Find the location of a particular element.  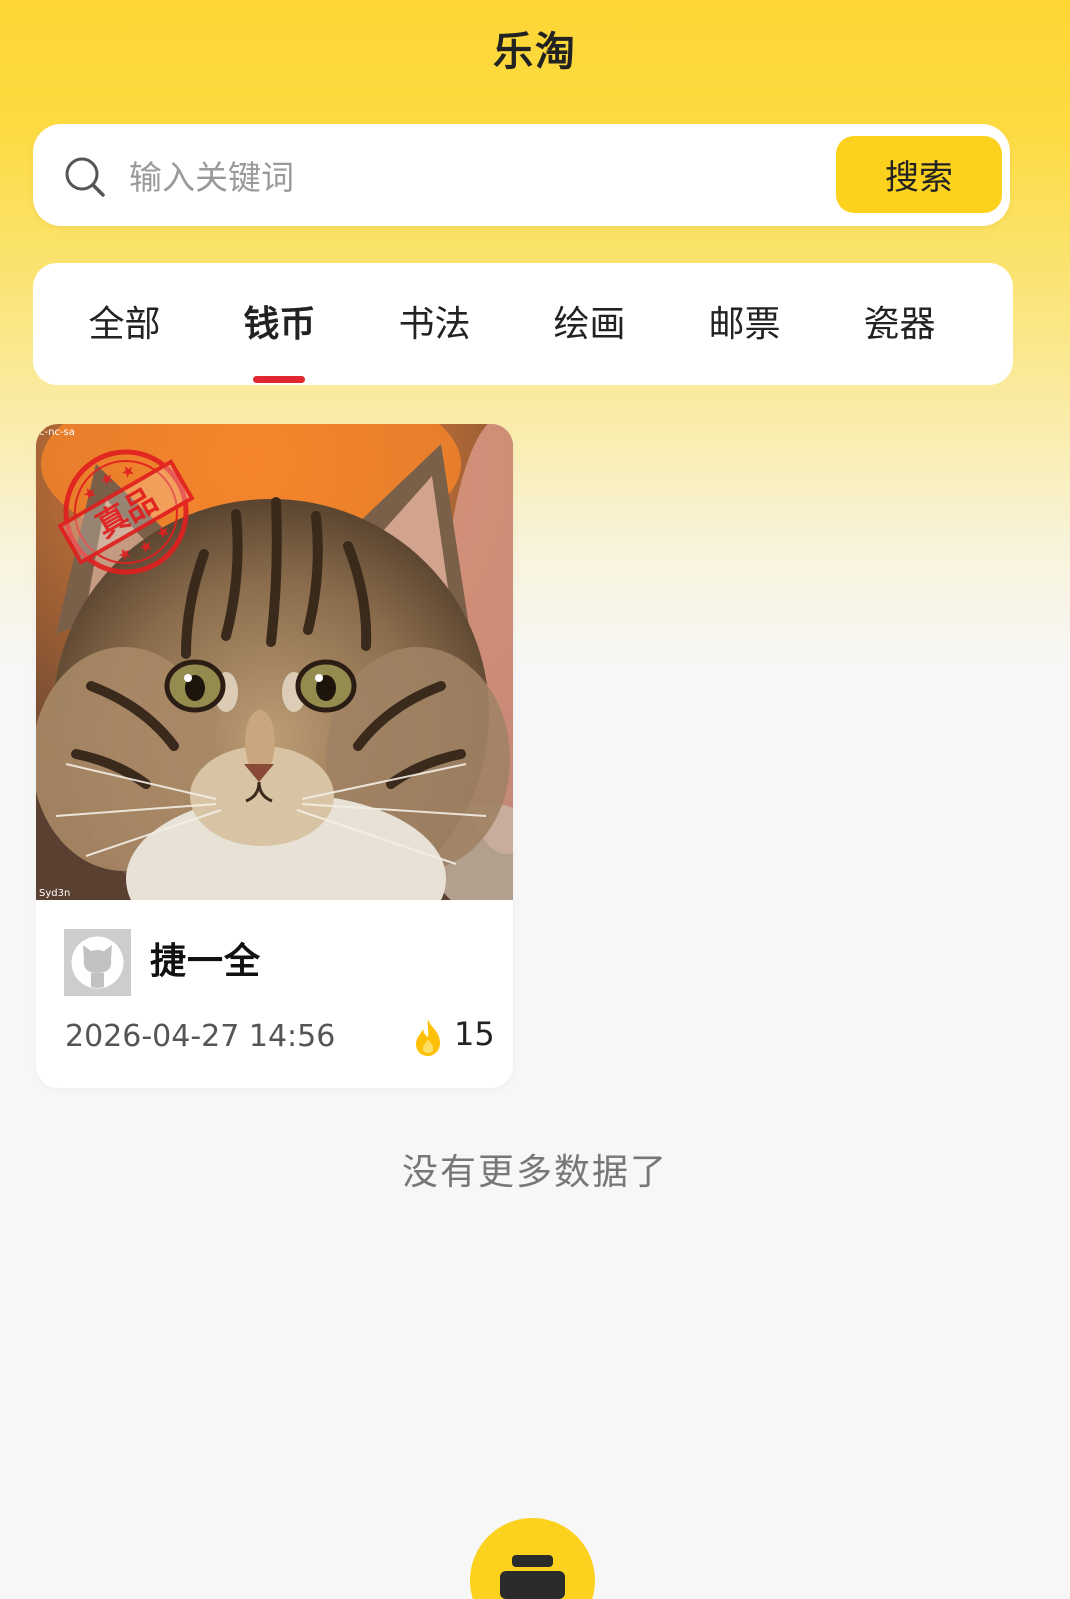

tab-label: 全部 is located at coordinates (124, 324).